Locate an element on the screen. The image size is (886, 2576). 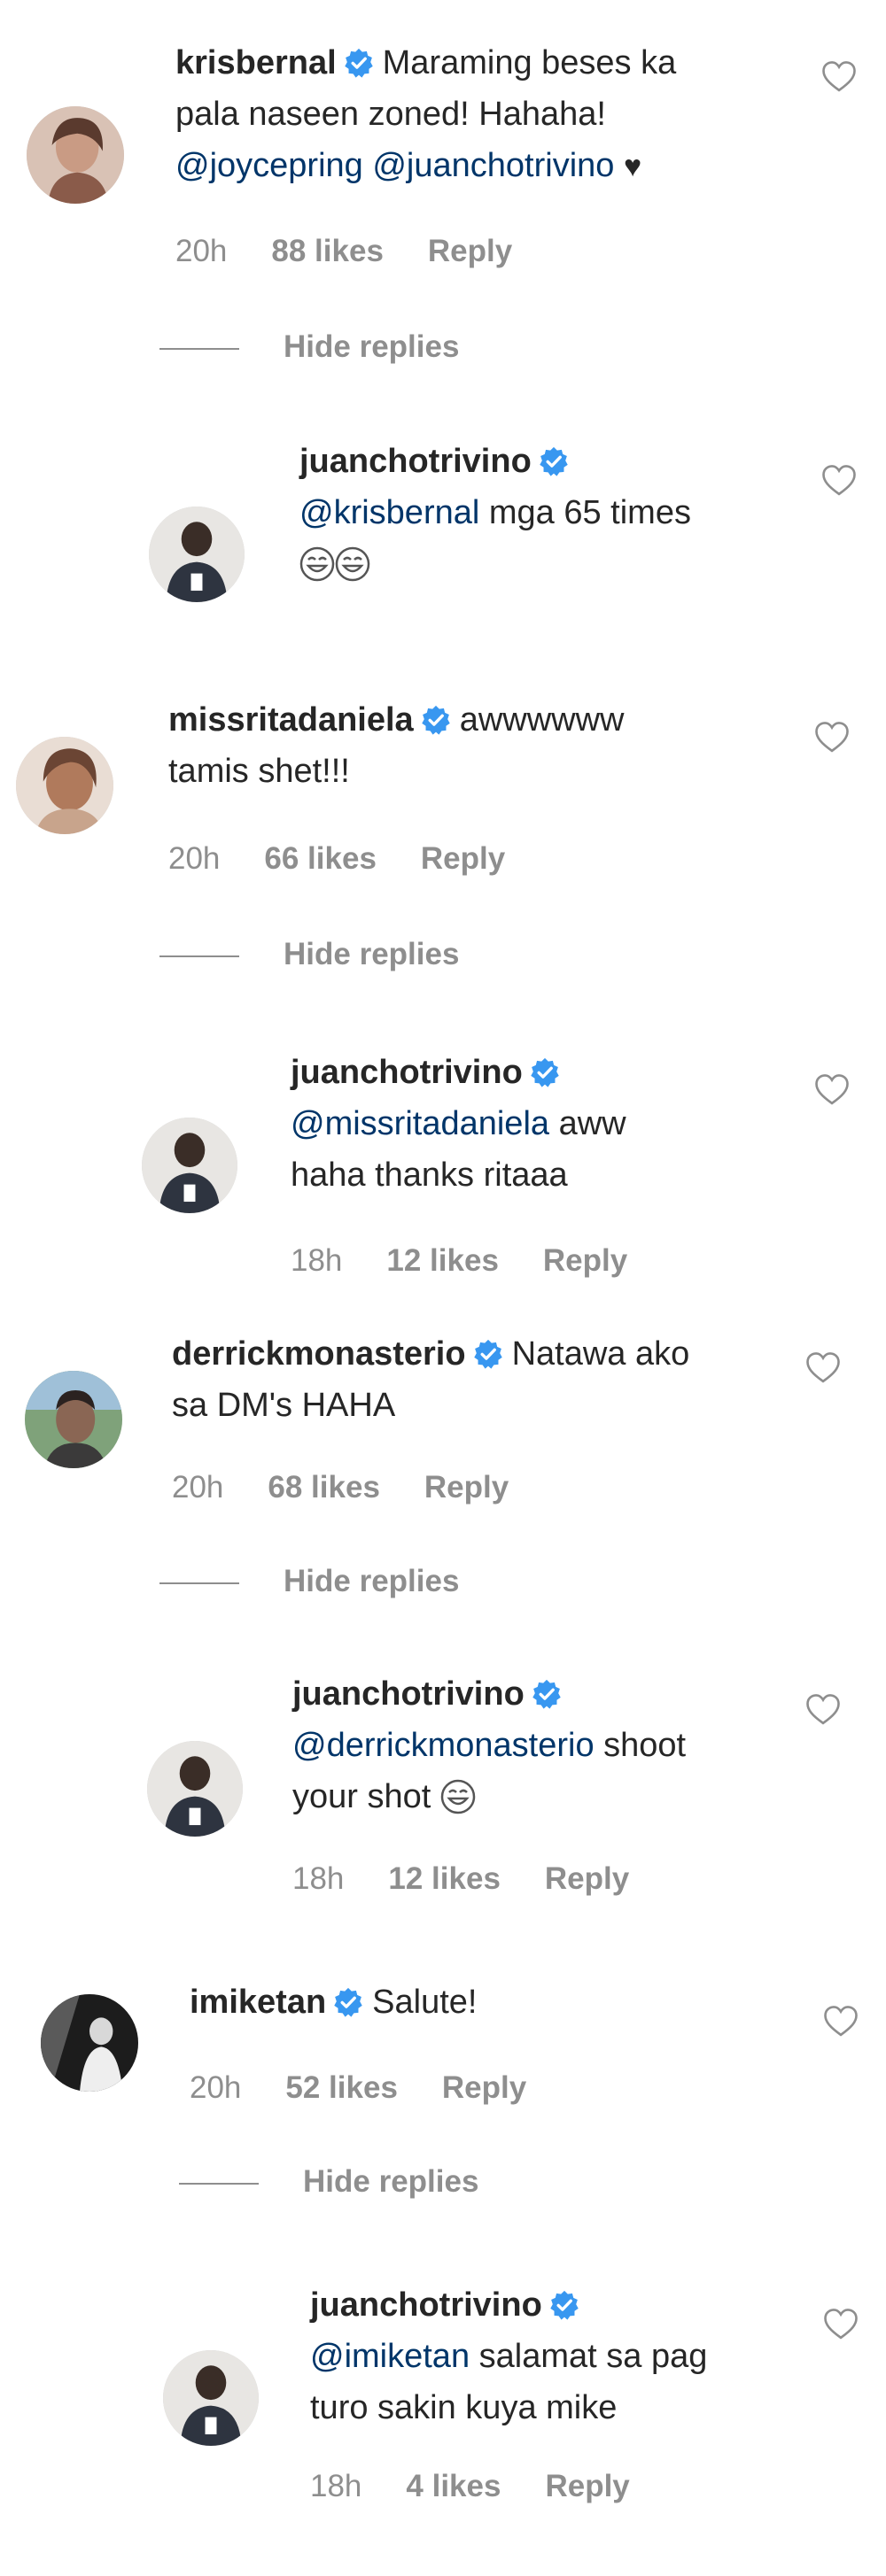
comment-meta: 20h 68 likes Reply is located at coordinates (362, 1487).